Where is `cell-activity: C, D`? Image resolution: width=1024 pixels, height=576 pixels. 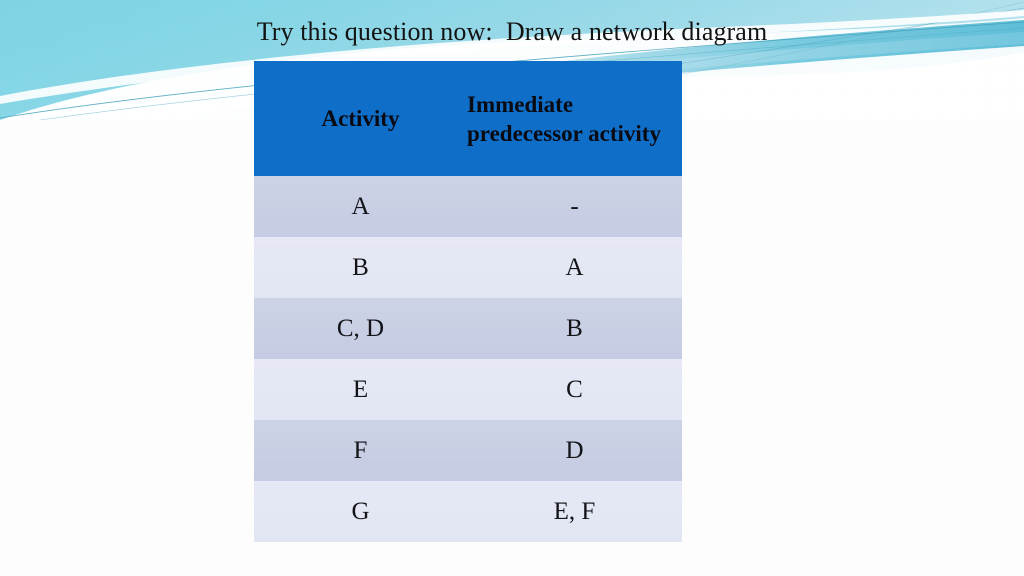
cell-activity: C, D is located at coordinates (360, 328).